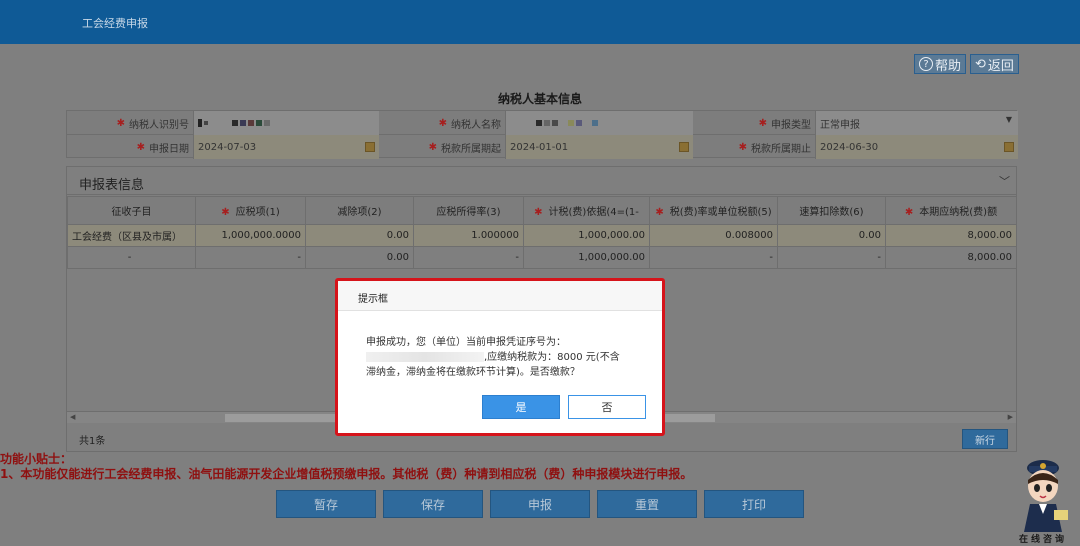 This screenshot has width=1080, height=546. I want to click on row-count: 共1条, so click(92, 441).